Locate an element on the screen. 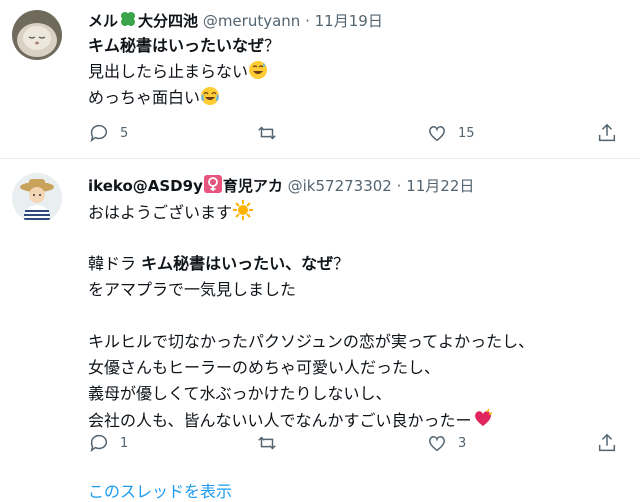 Image resolution: width=640 pixels, height=502 pixels. tweet-actions: 5 15 is located at coordinates (358, 133).